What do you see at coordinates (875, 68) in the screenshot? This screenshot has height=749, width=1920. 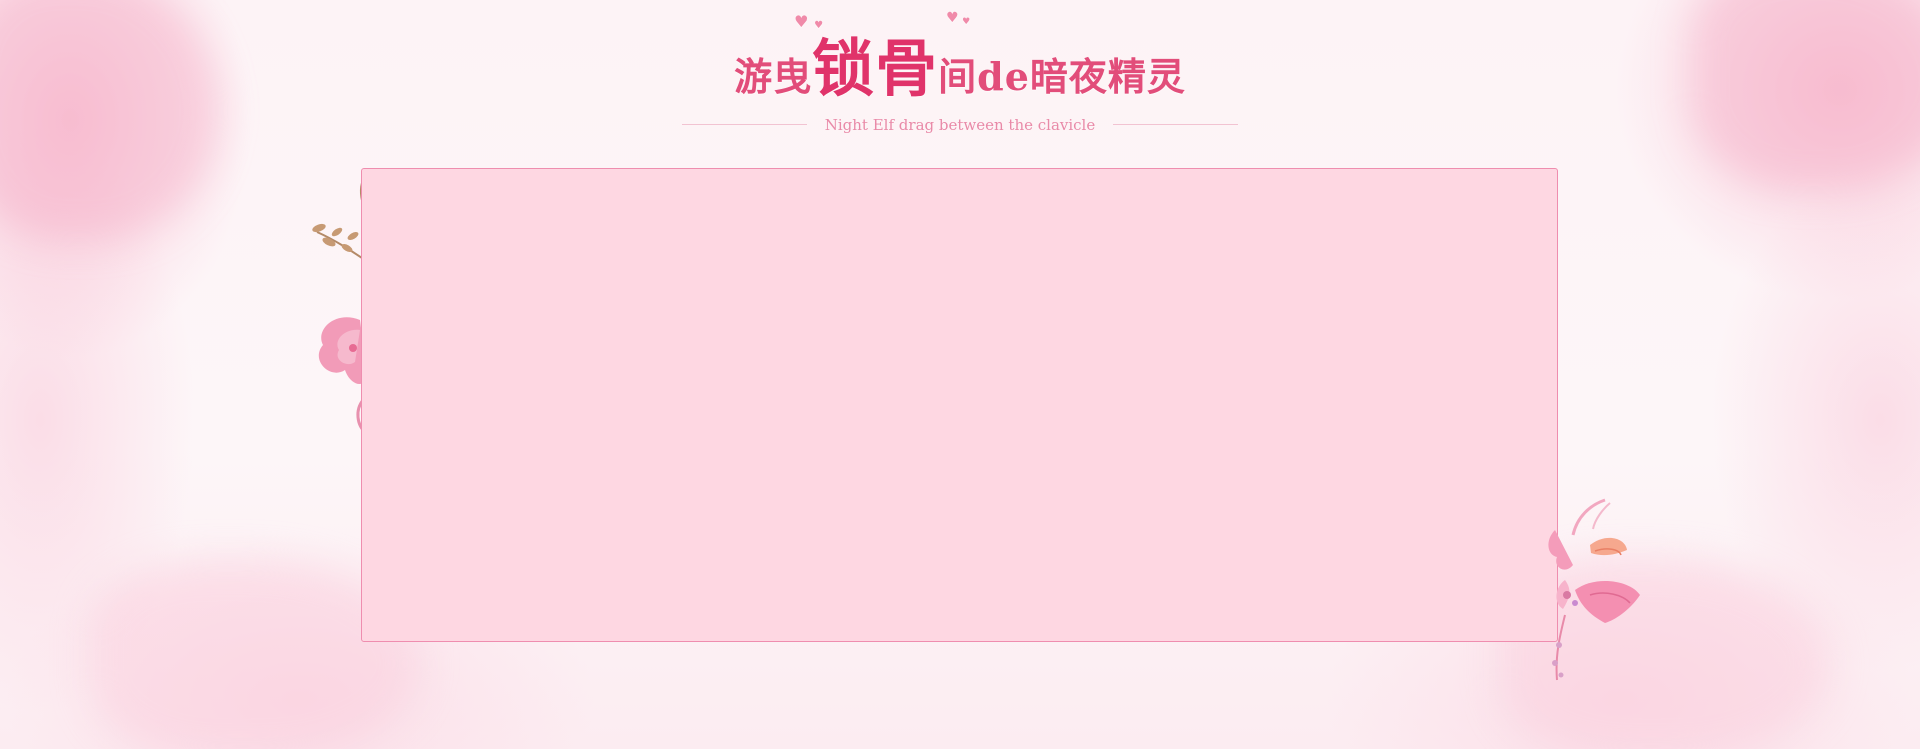 I see `title-part-2: 锁骨` at bounding box center [875, 68].